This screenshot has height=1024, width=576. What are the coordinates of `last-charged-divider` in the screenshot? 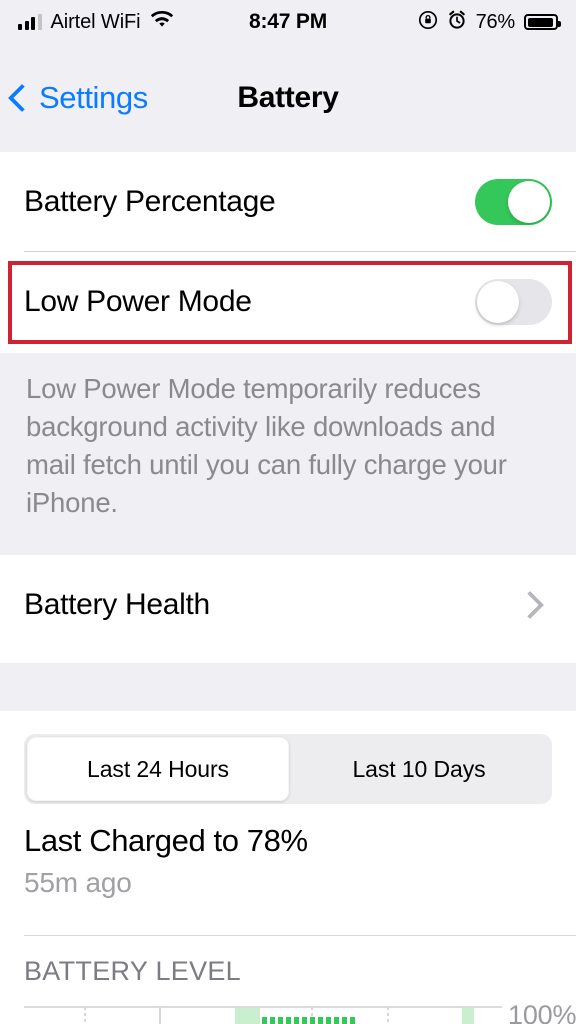 It's located at (300, 935).